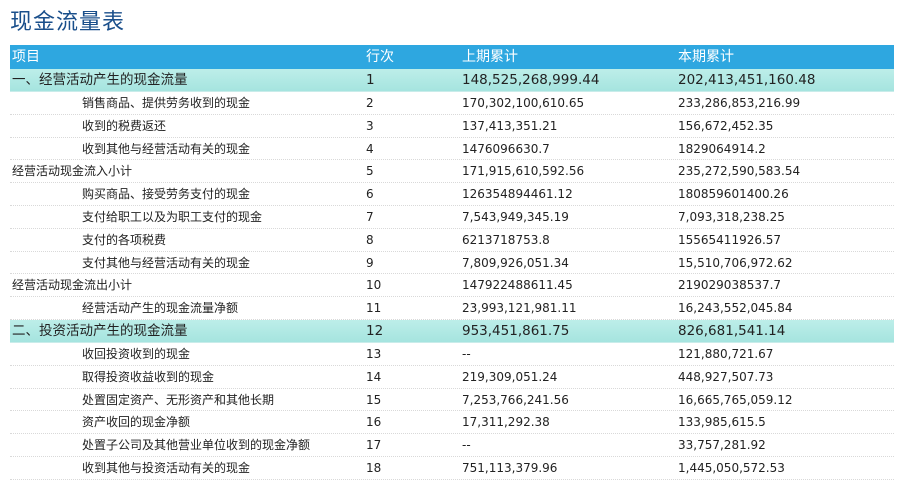 The height and width of the screenshot is (496, 908). Describe the element at coordinates (452, 354) in the screenshot. I see `table-row: 收回投资收到的现金 13 -- 121,880,721.67` at that location.